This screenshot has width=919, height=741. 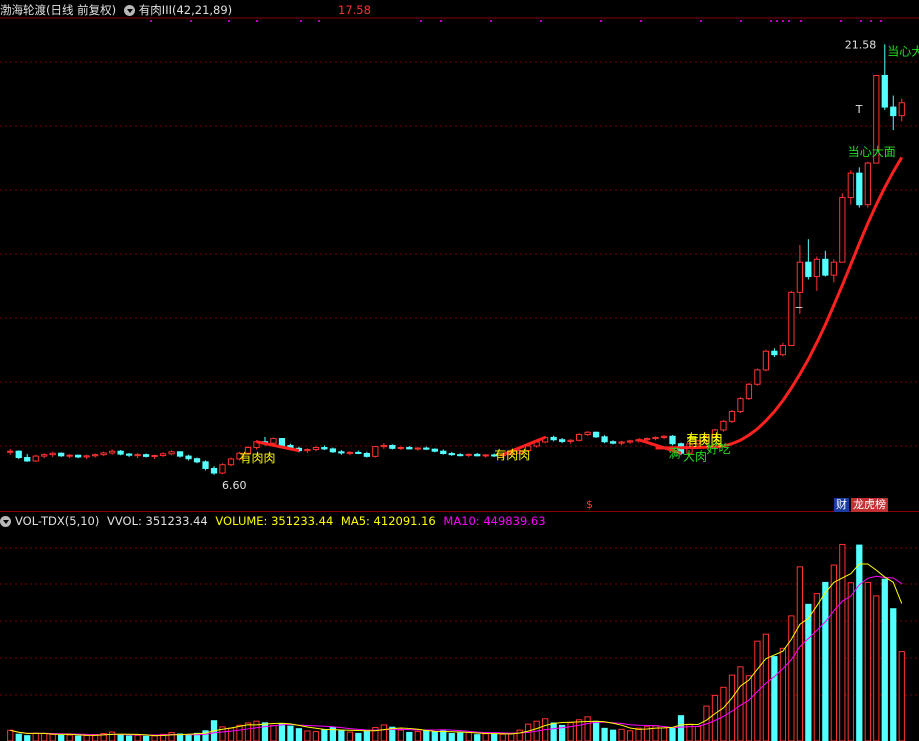 I want to click on signal-warning-label: 当心大面, so click(x=872, y=152).